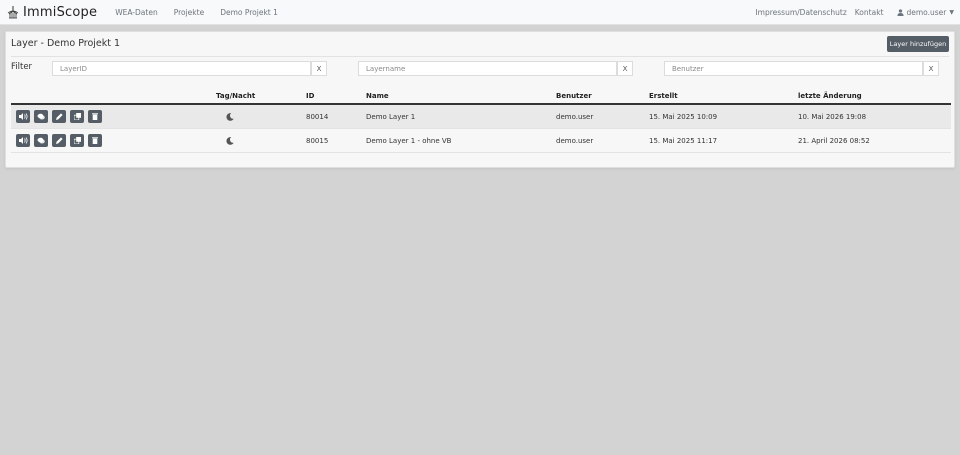 This screenshot has width=960, height=455. I want to click on col-id: ID, so click(310, 96).